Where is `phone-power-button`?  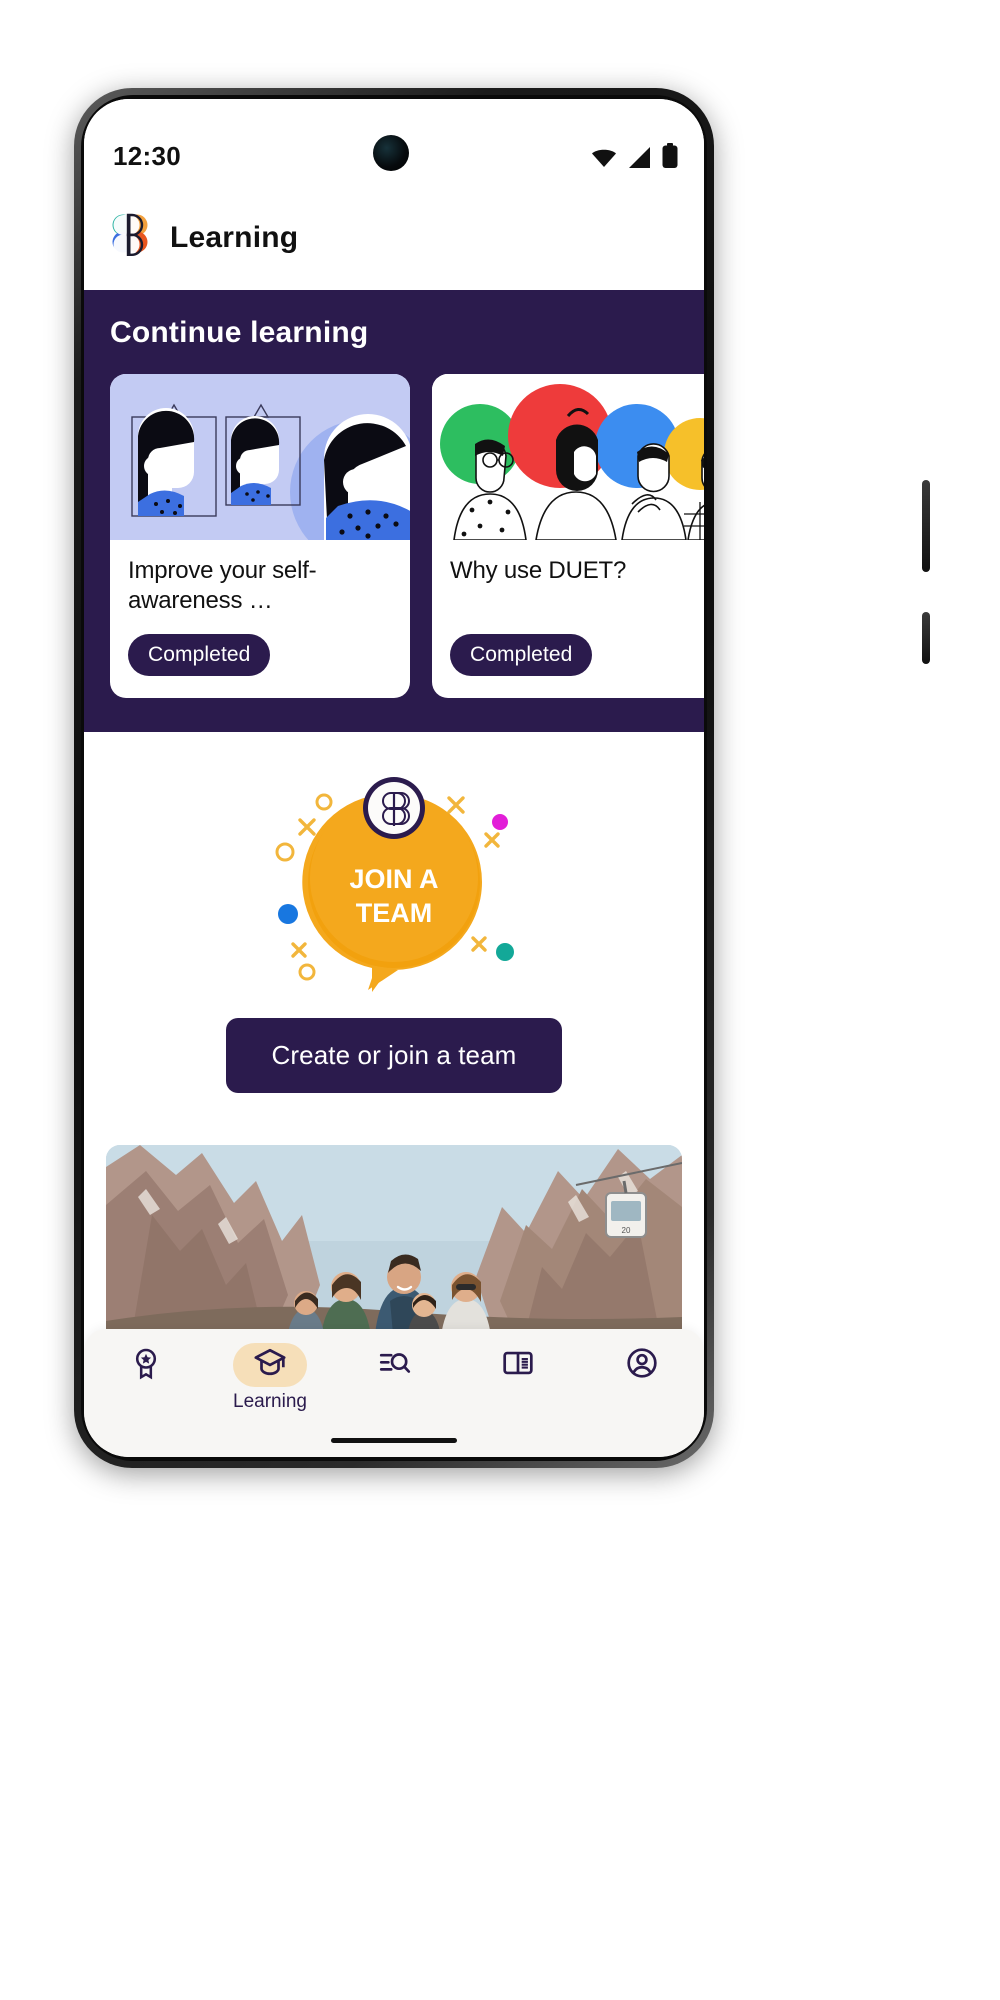
phone-power-button is located at coordinates (926, 638).